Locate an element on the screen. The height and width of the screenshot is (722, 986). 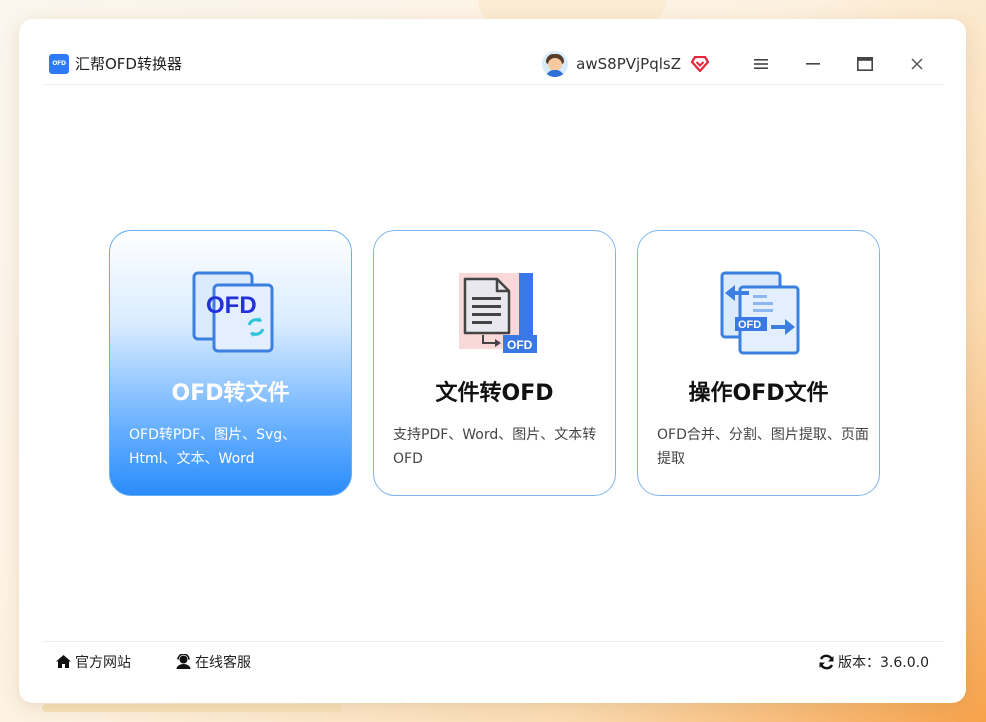
card-description: OFD转PDF、图片、Svg、Html、文本、Word is located at coordinates (213, 447).